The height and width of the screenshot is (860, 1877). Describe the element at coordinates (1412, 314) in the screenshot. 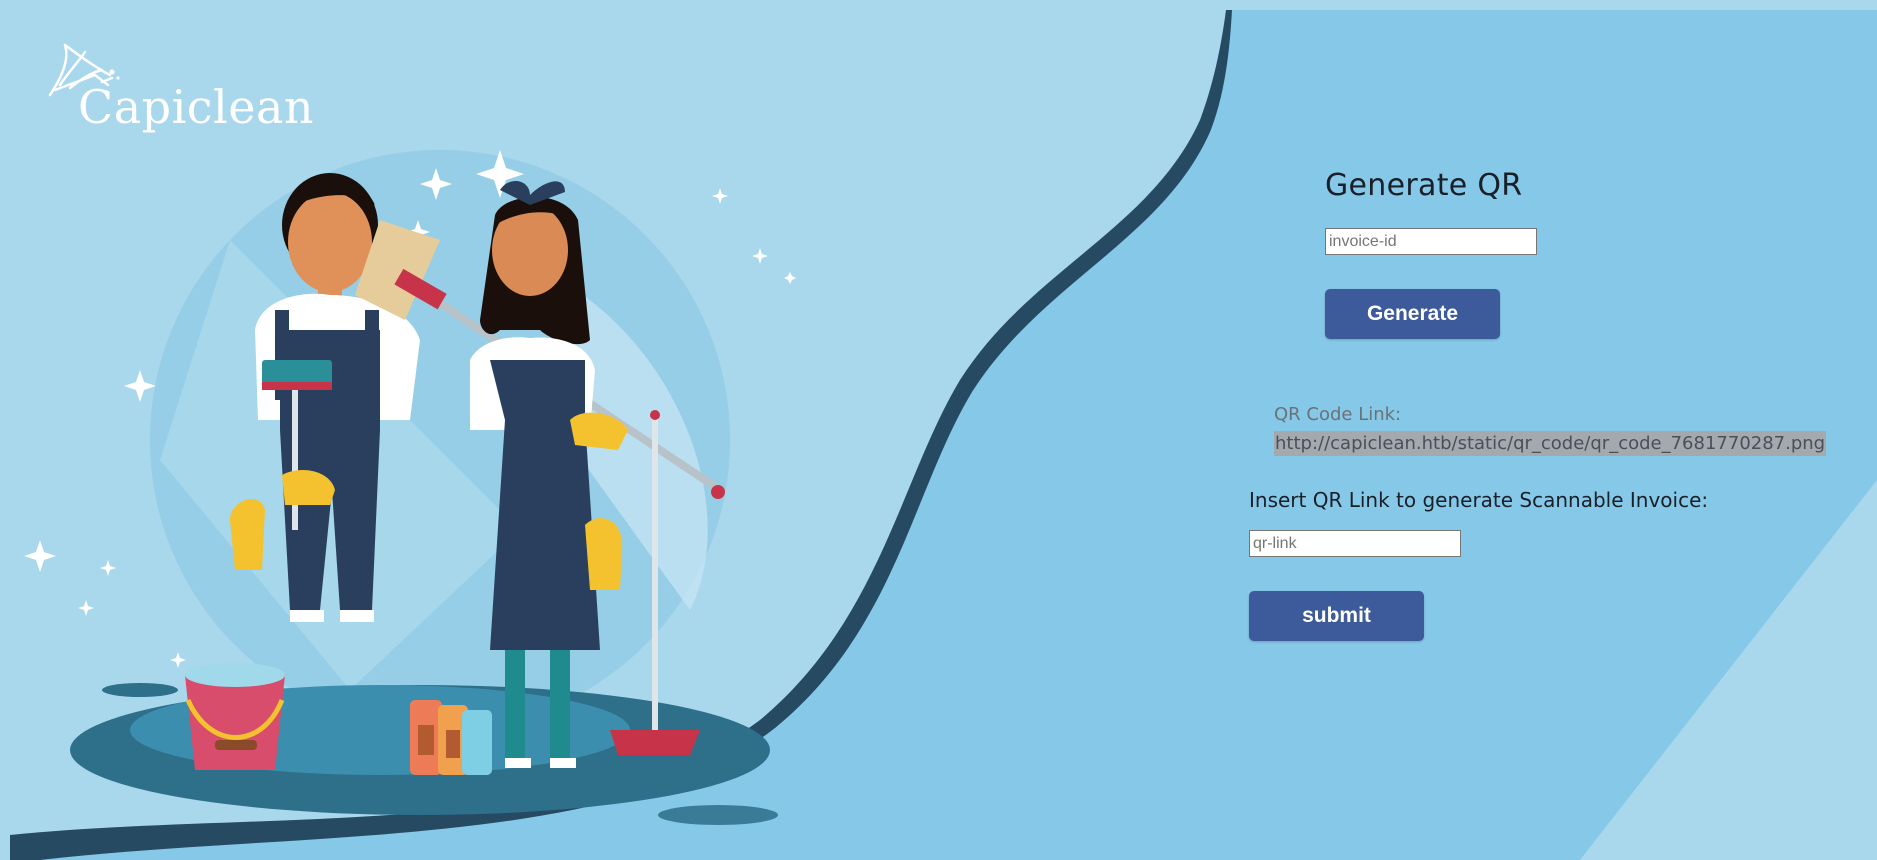

I see `generate-button: Generate` at that location.